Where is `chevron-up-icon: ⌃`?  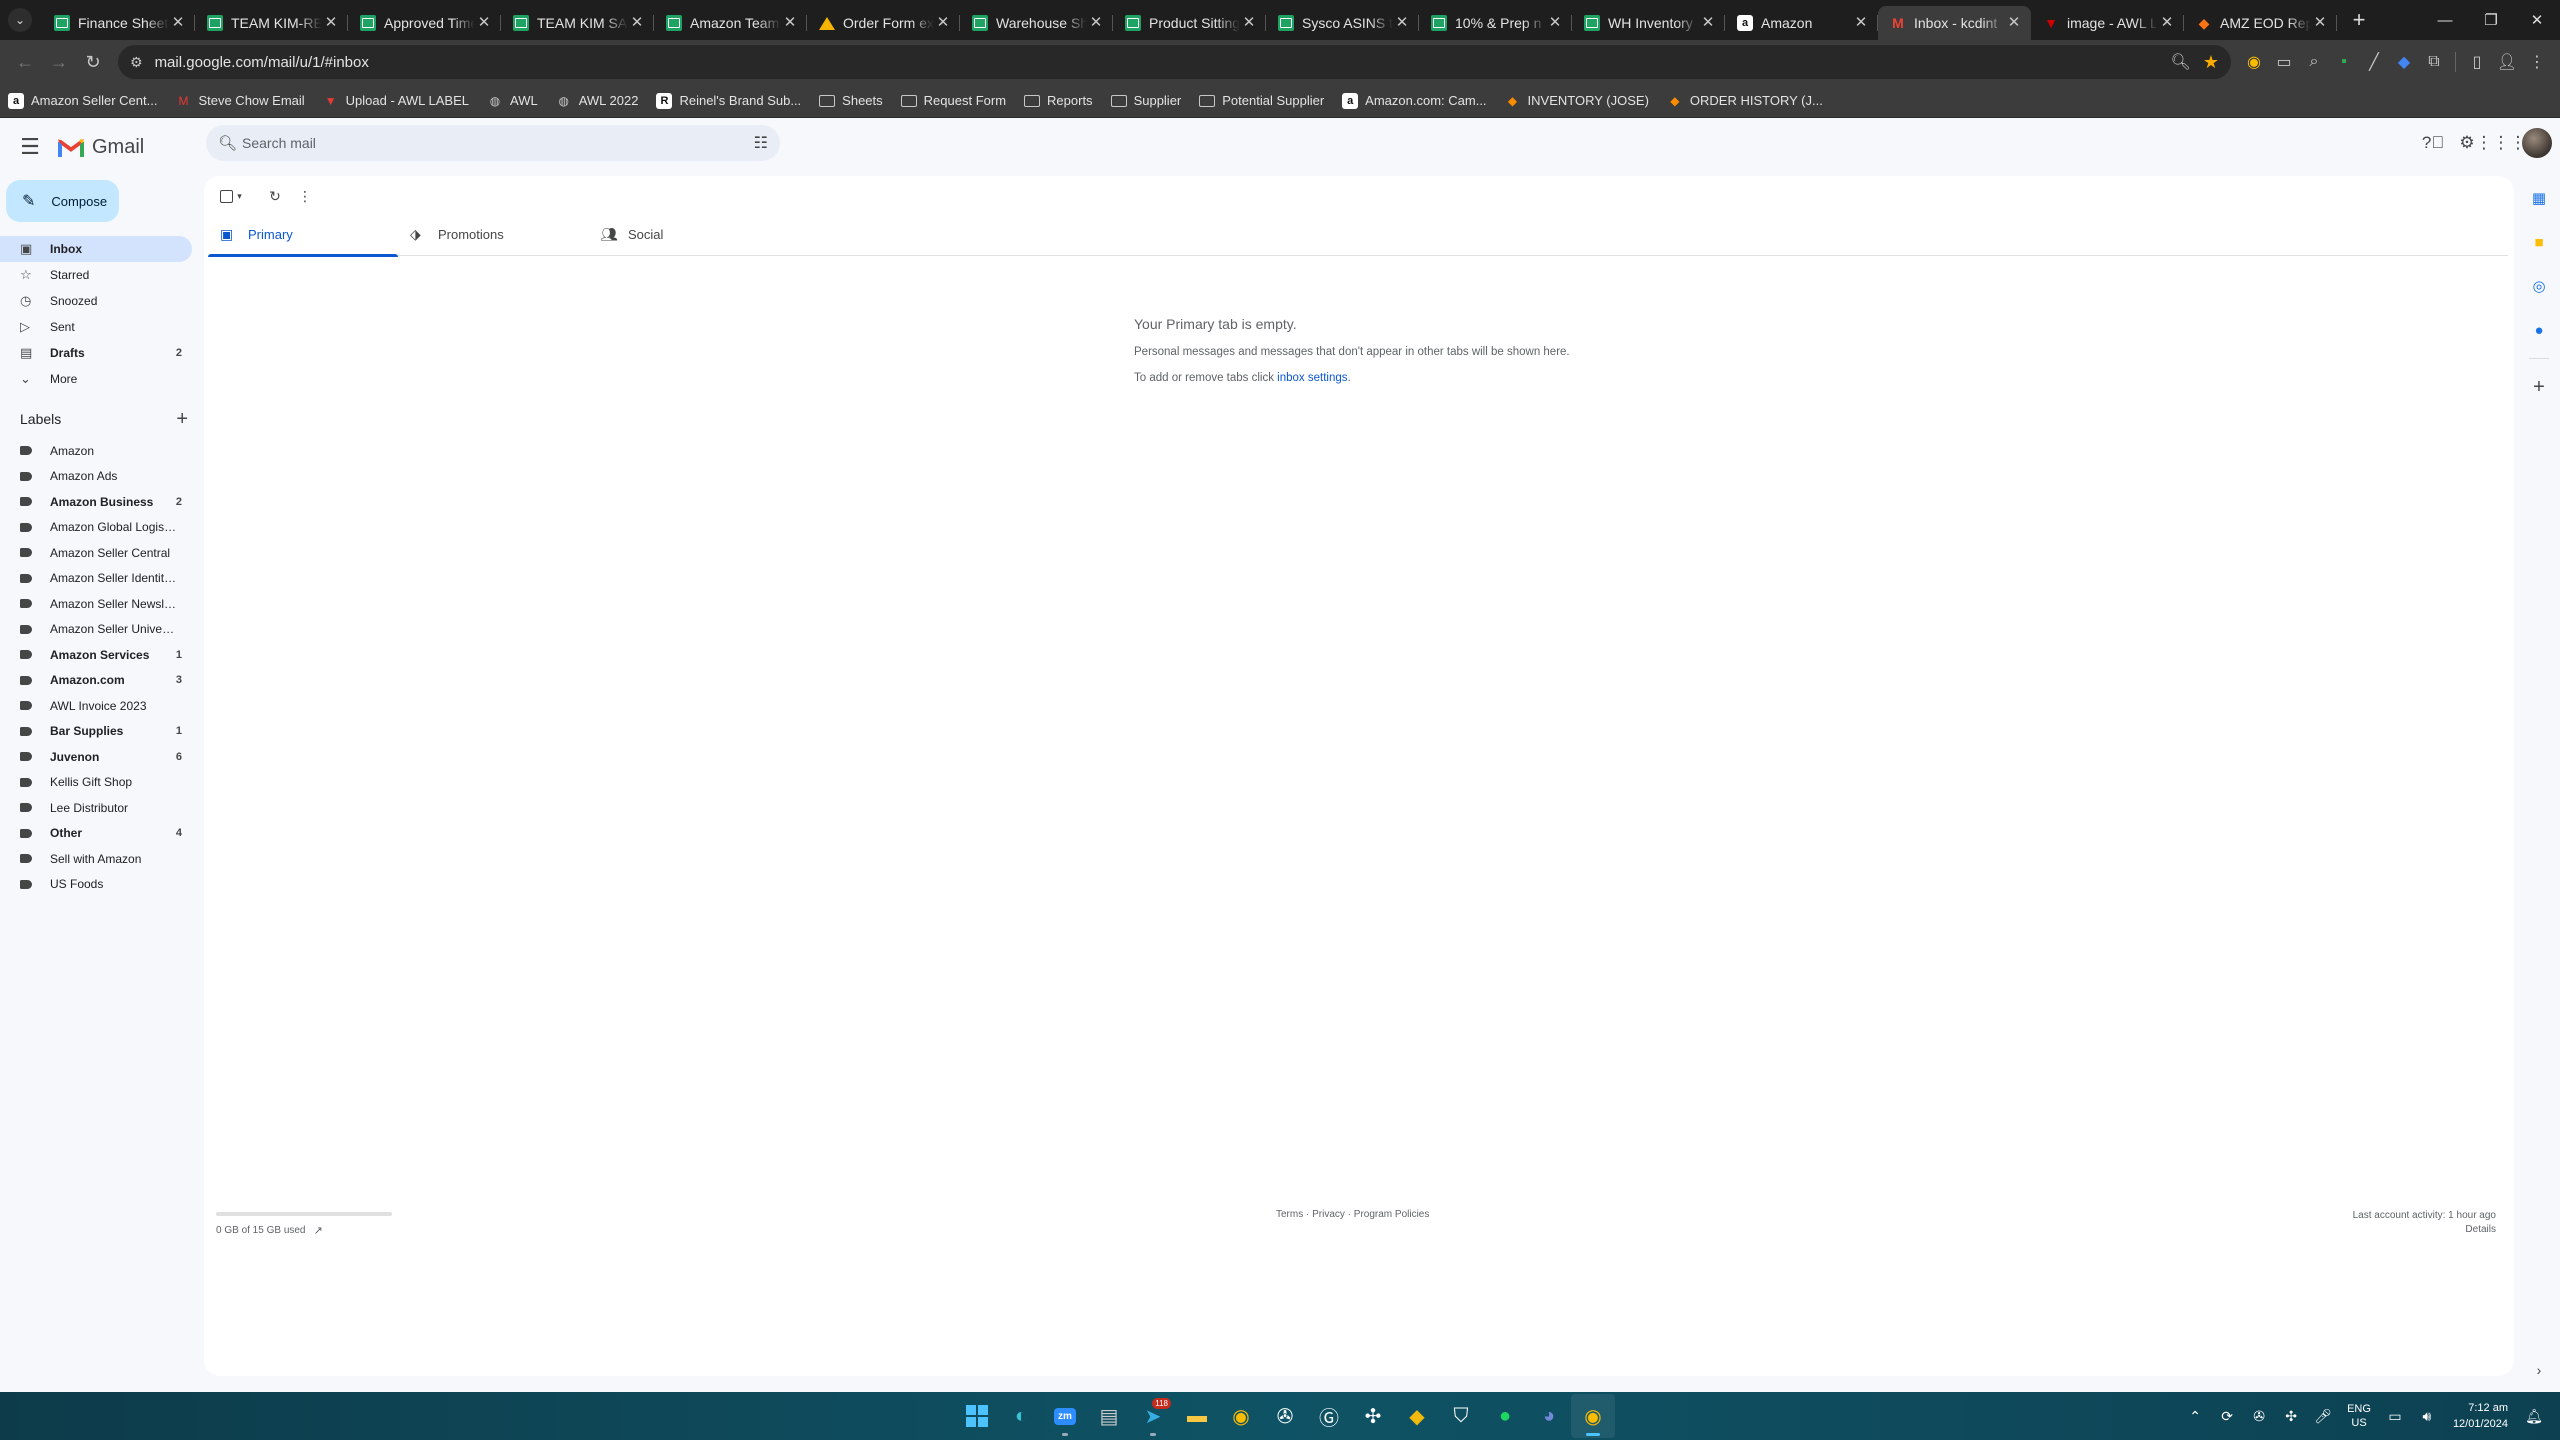 chevron-up-icon: ⌃ is located at coordinates (2195, 1416).